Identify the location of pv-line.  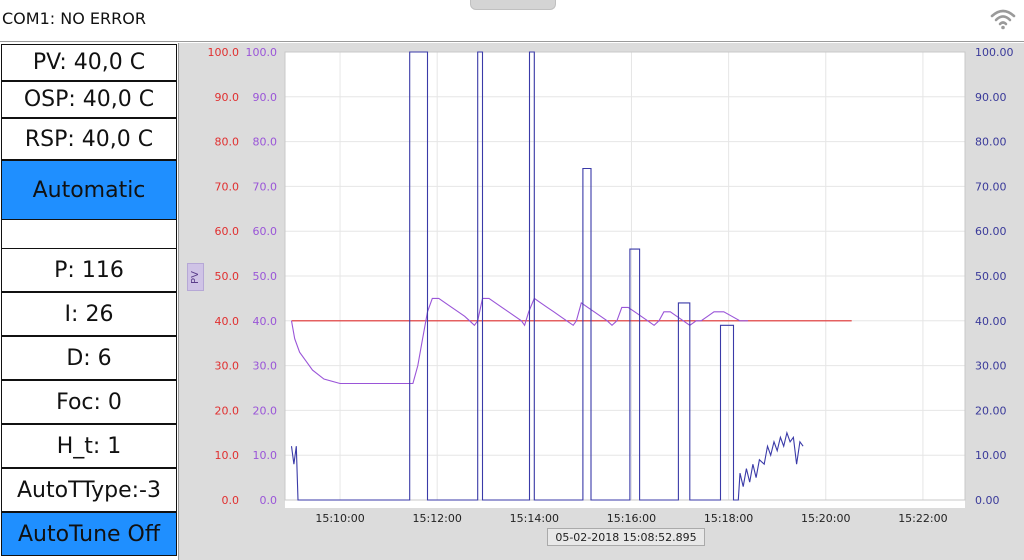
(519, 341).